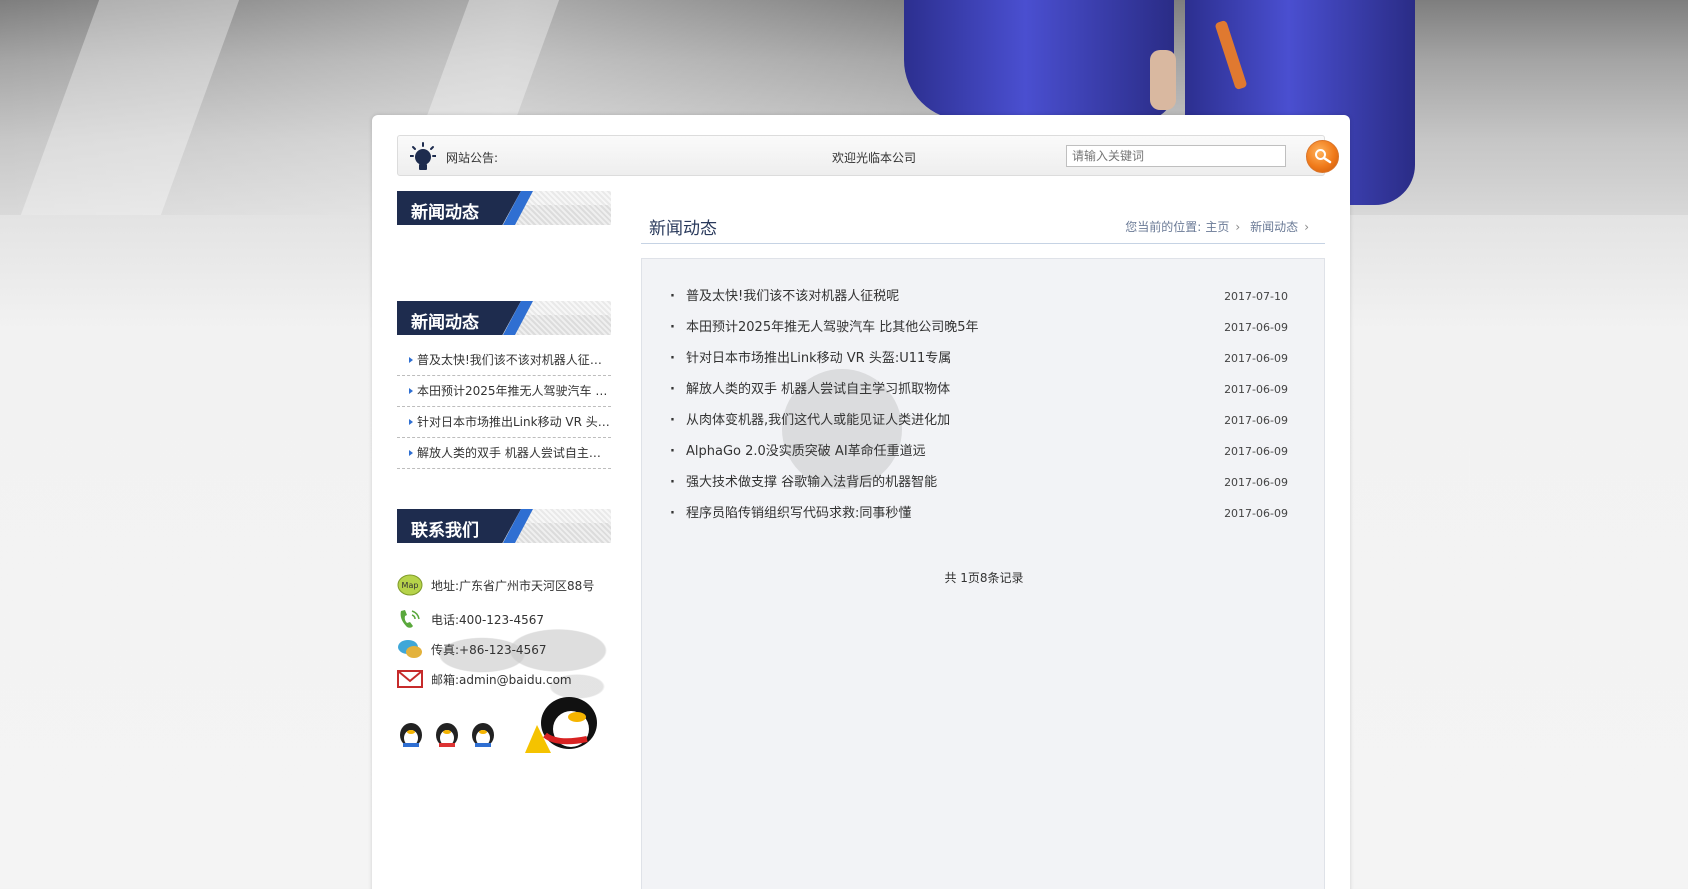  I want to click on contact-email-text: 邮箱:admin@baidu.com, so click(501, 679).